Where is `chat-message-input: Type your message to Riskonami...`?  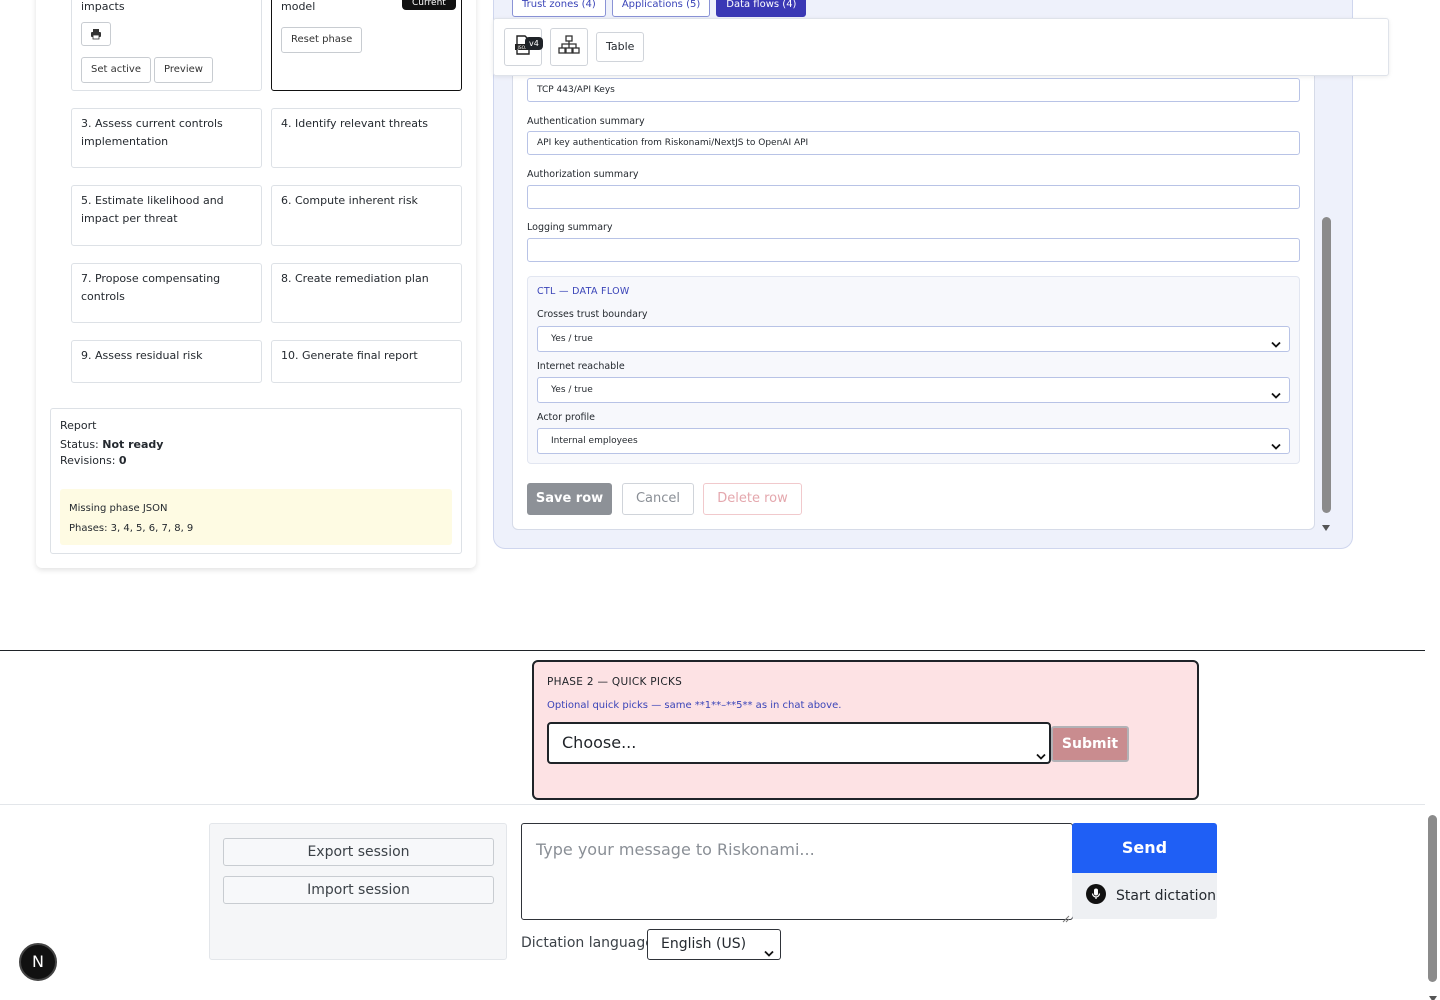
chat-message-input: Type your message to Riskonami... is located at coordinates (797, 871).